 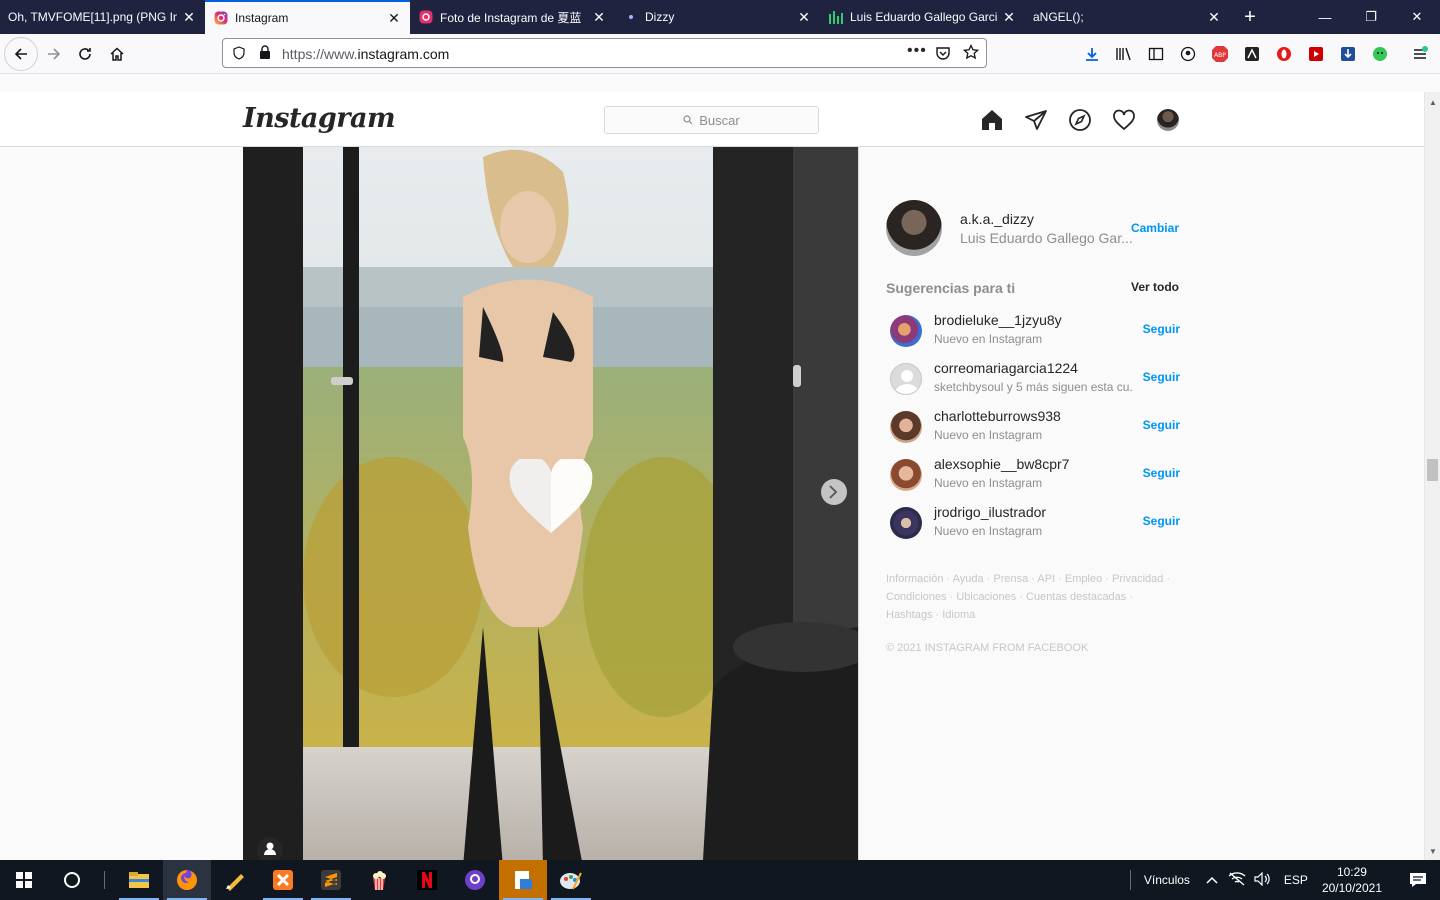 What do you see at coordinates (54, 54) in the screenshot?
I see `forward-button` at bounding box center [54, 54].